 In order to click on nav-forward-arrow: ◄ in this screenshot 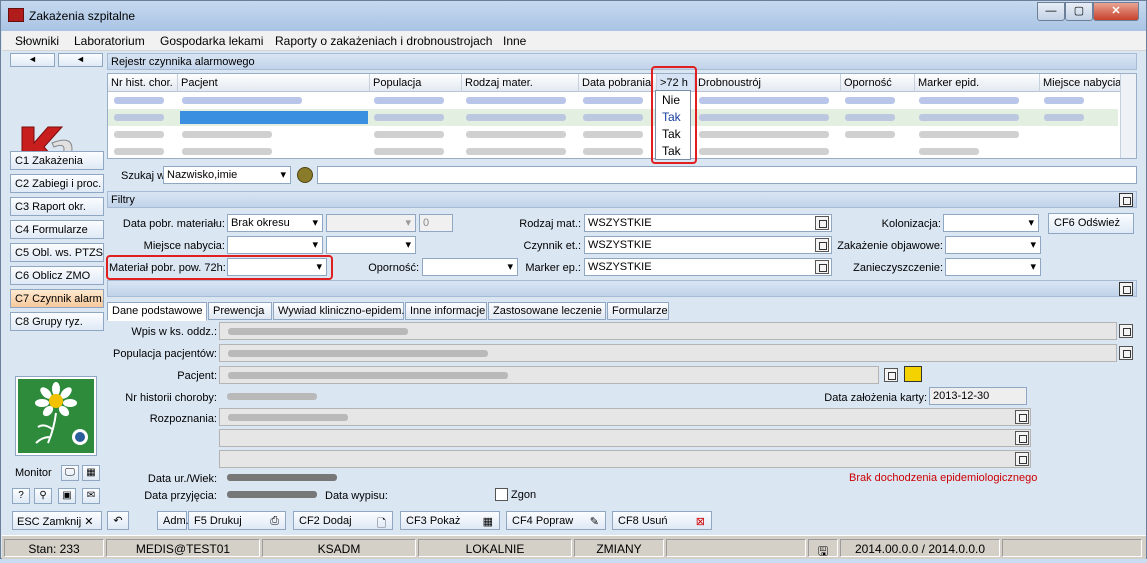, I will do `click(80, 60)`.